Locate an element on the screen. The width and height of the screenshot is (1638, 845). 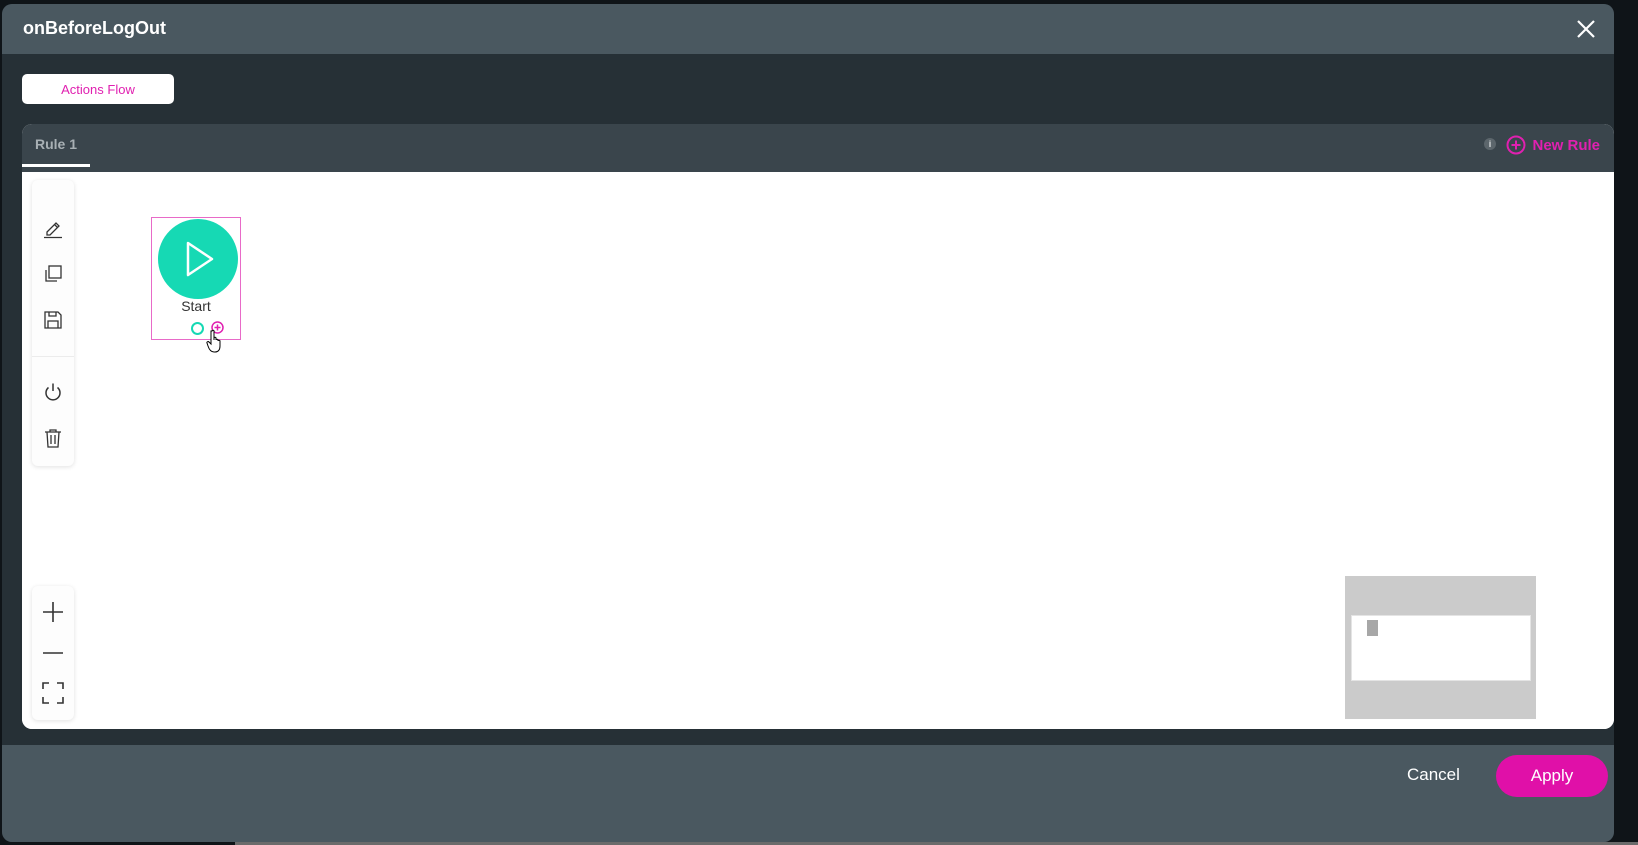
cancel-button: Cancel is located at coordinates (1433, 775).